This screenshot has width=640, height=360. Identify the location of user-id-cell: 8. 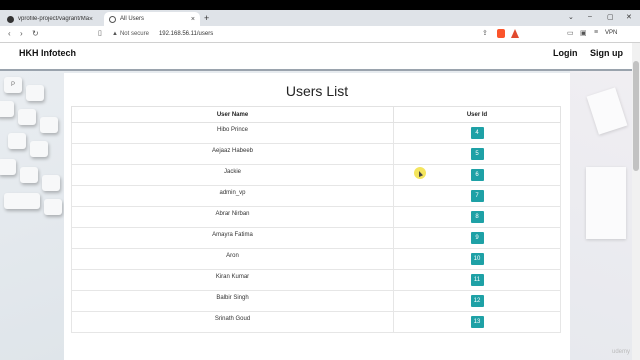
(477, 217).